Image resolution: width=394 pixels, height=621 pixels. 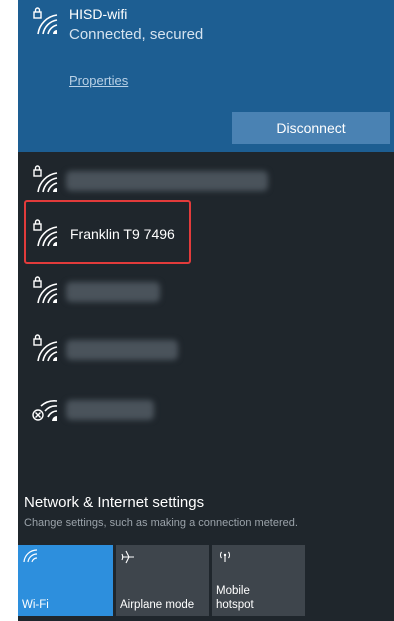 I want to click on mobile-hotspot-icon, so click(x=225, y=557).